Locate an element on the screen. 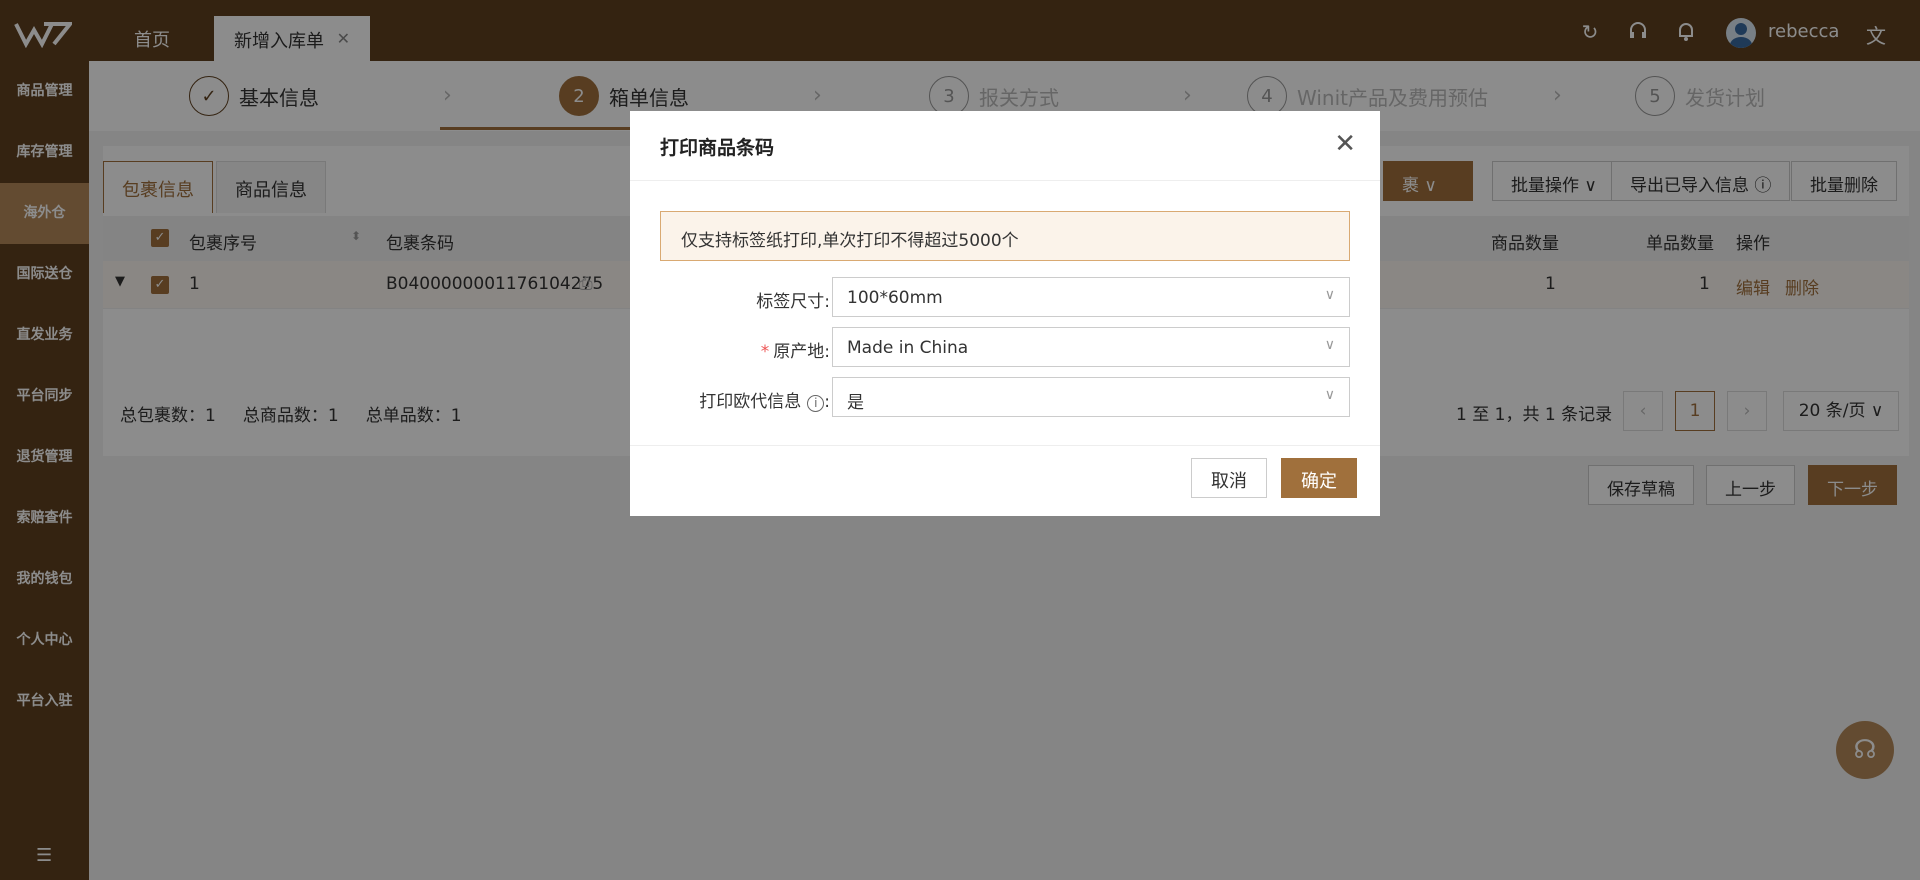 The image size is (1920, 880). select-value: Made in China is located at coordinates (908, 348).